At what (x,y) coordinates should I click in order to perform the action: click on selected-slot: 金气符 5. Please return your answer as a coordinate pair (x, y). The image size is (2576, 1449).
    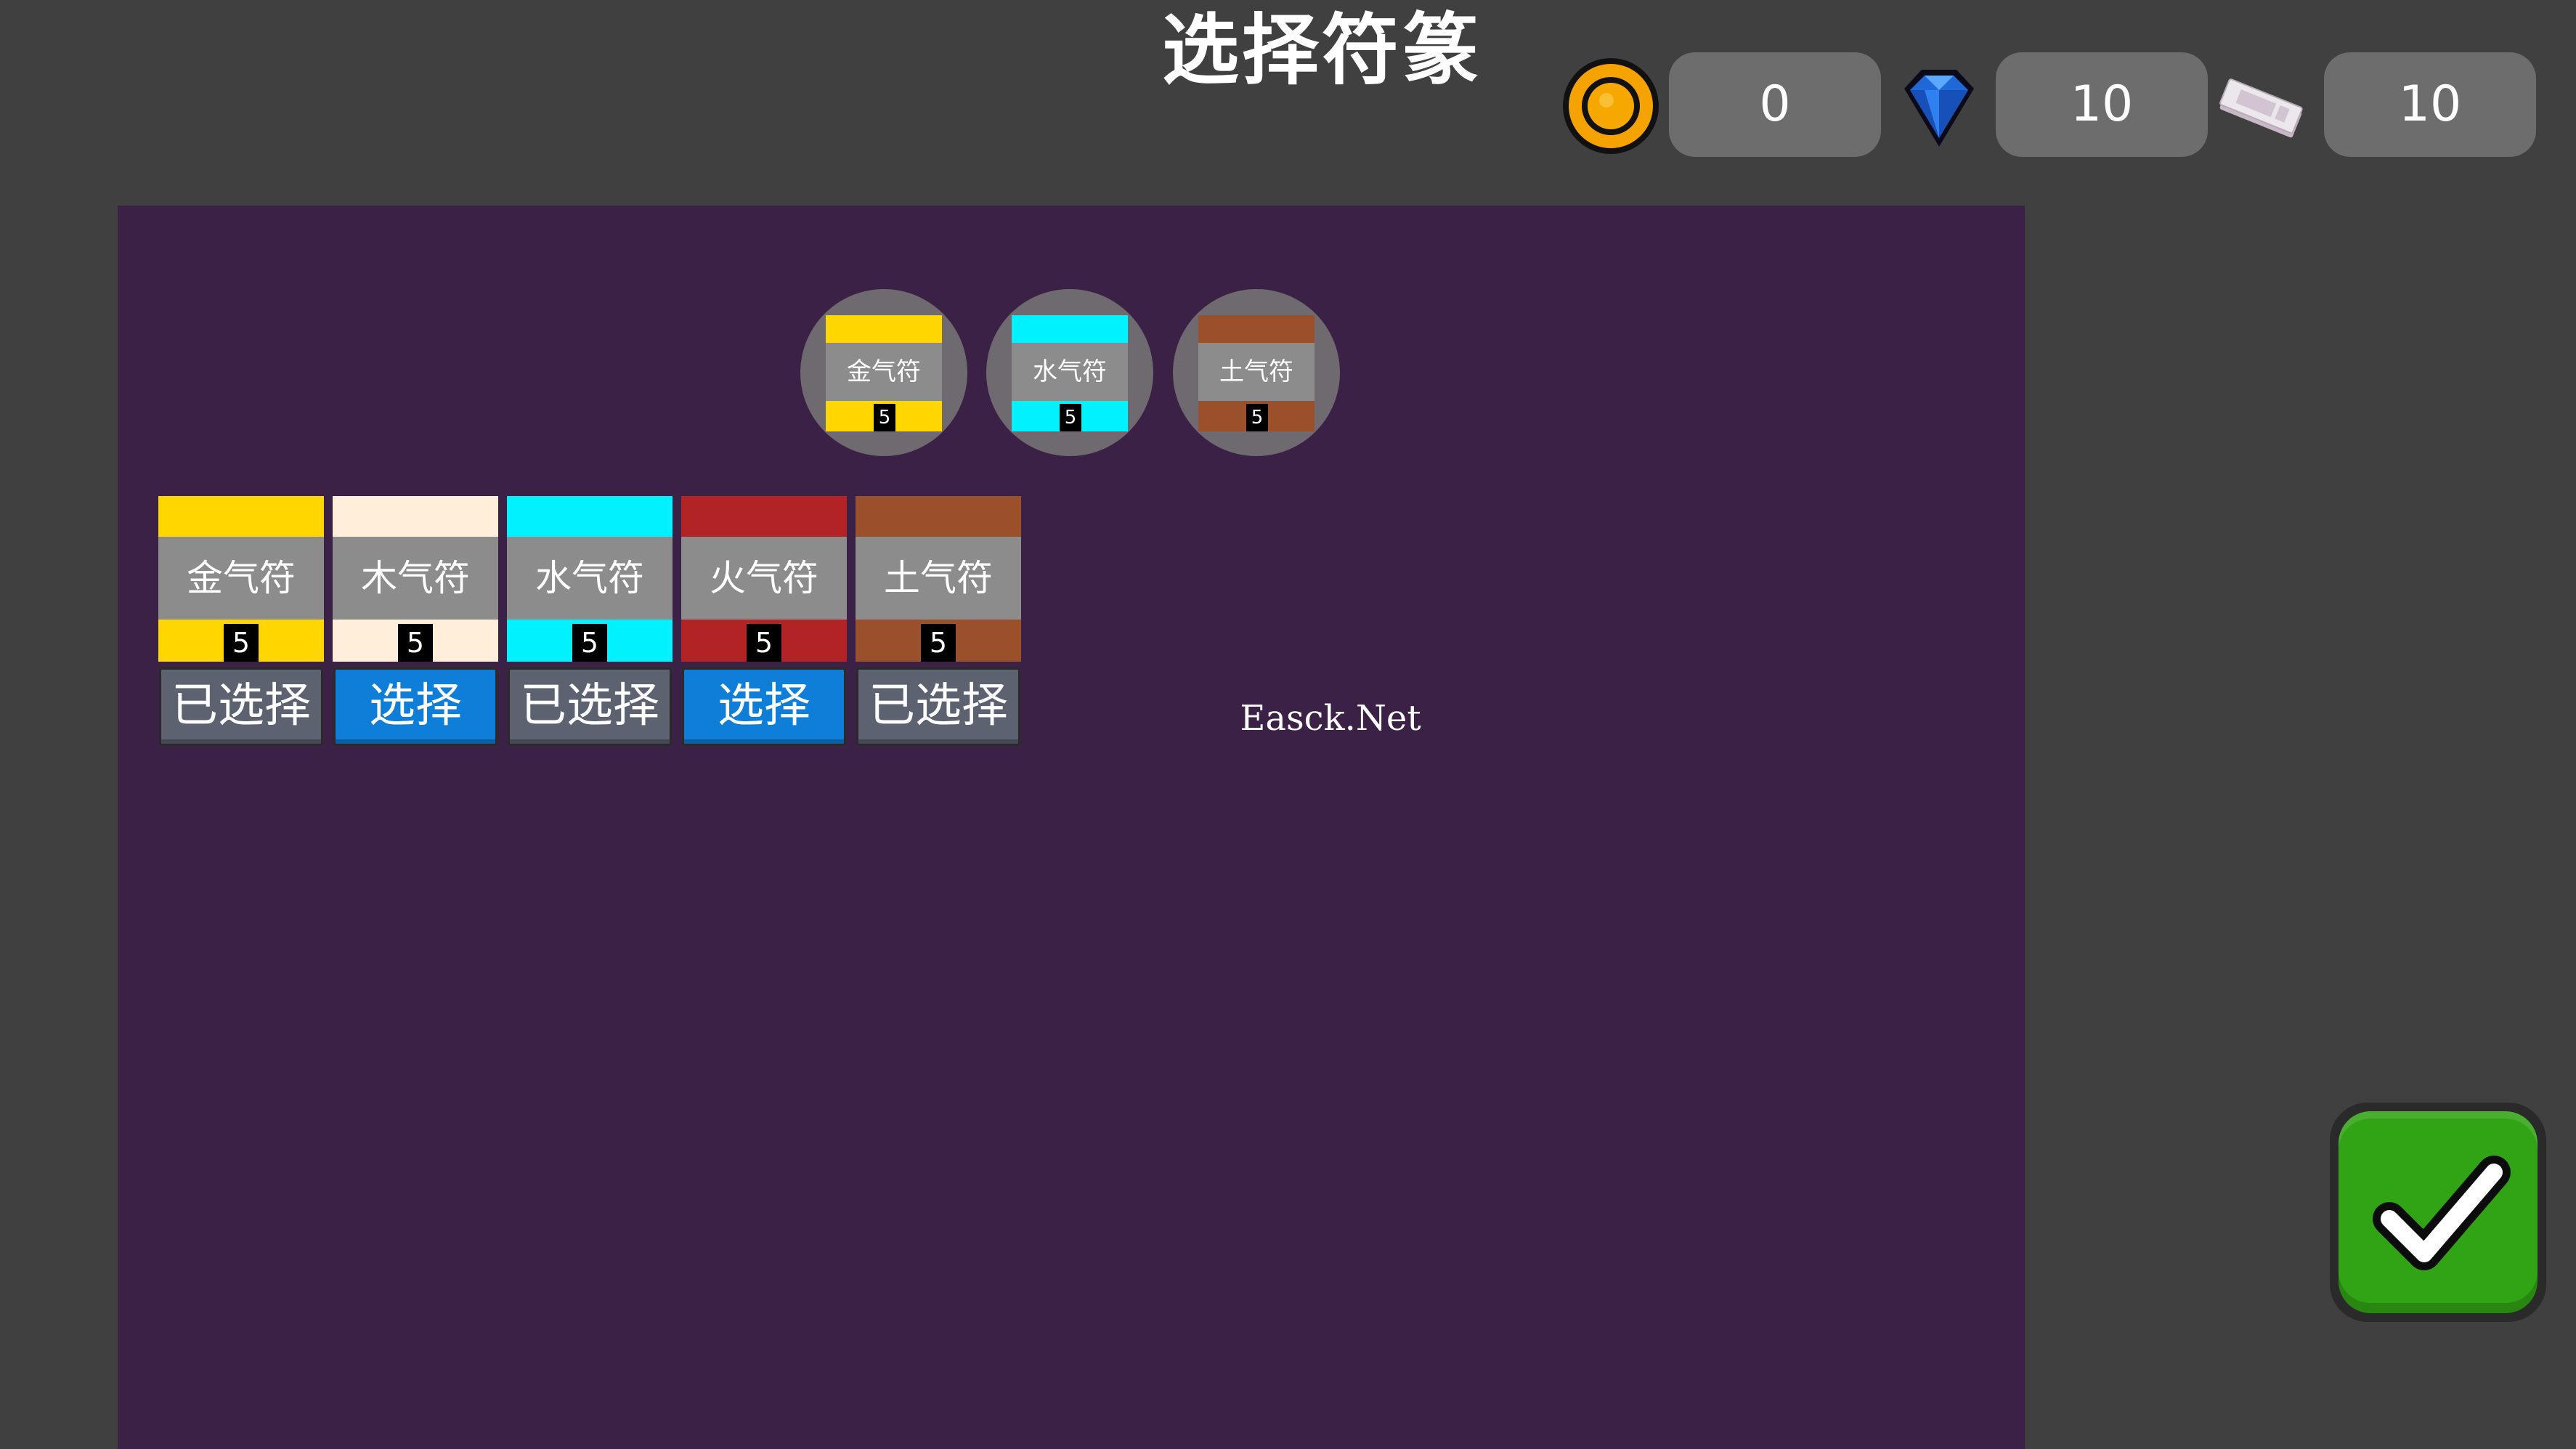
    Looking at the image, I should click on (883, 372).